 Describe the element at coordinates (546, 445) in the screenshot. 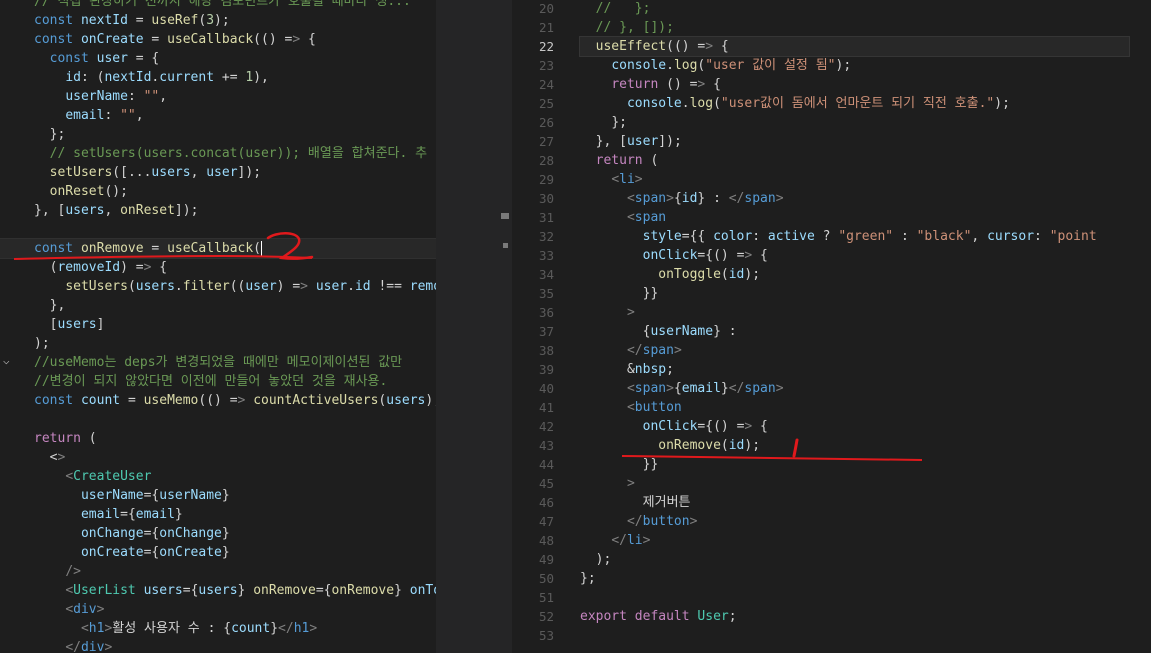

I see `line-number: 43` at that location.